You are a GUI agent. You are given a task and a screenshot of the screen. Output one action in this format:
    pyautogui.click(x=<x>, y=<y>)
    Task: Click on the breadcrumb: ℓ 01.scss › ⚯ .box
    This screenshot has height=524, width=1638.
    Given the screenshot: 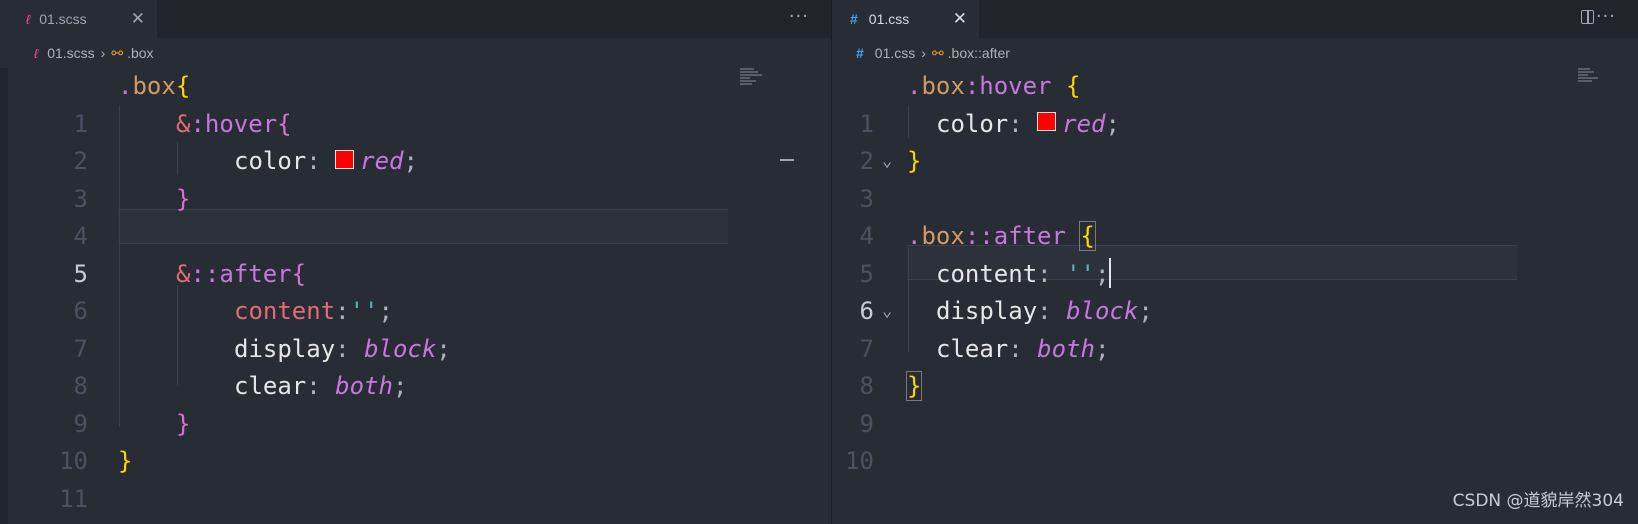 What is the action you would take?
    pyautogui.click(x=415, y=53)
    